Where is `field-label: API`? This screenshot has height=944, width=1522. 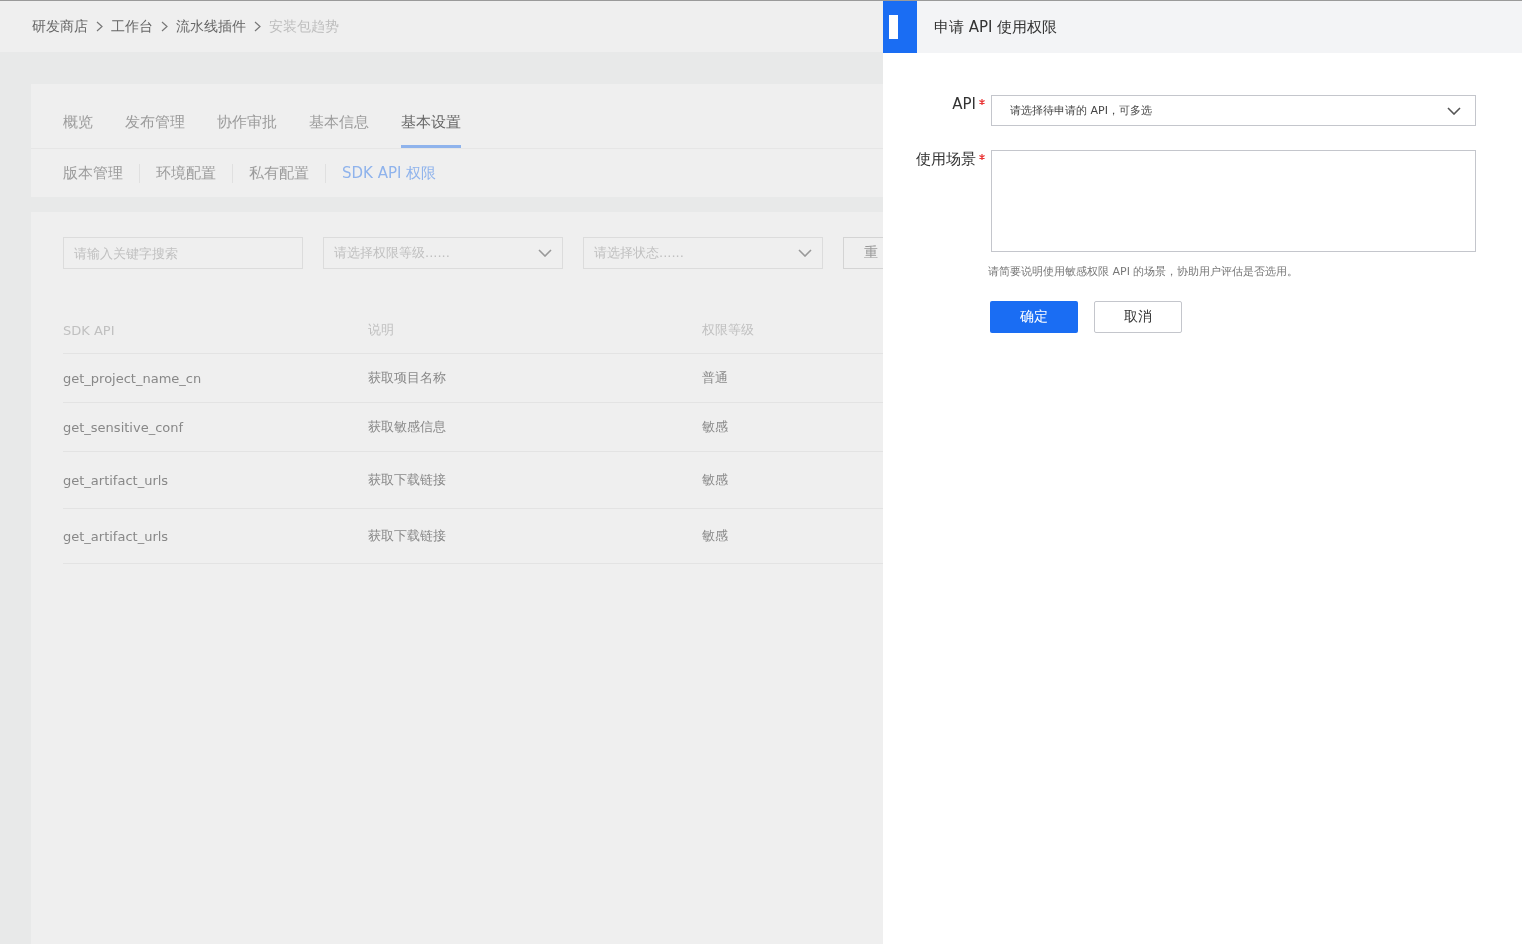
field-label: API is located at coordinates (964, 104).